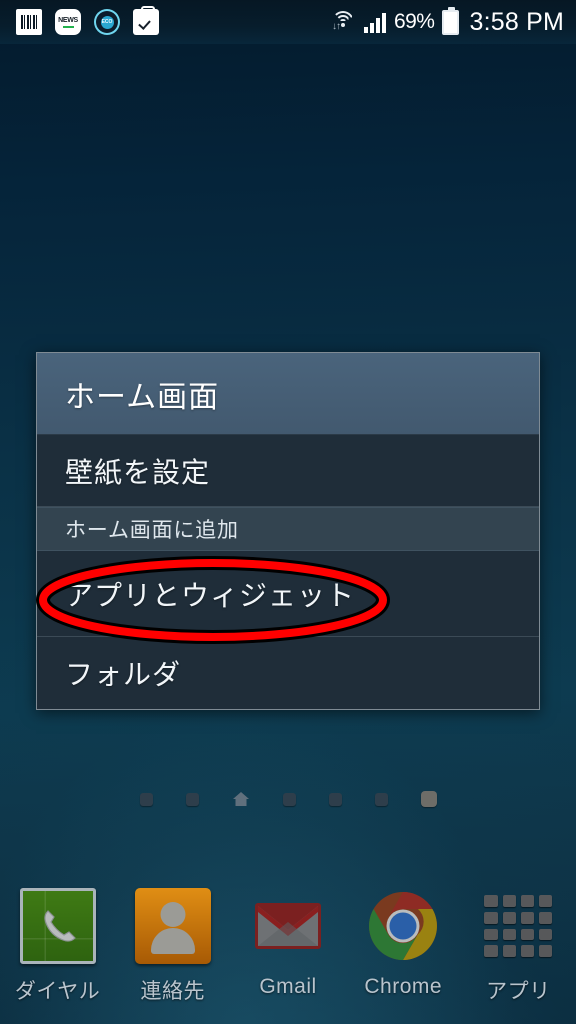 The height and width of the screenshot is (1024, 576). Describe the element at coordinates (428, 799) in the screenshot. I see `page-dot-7-active` at that location.